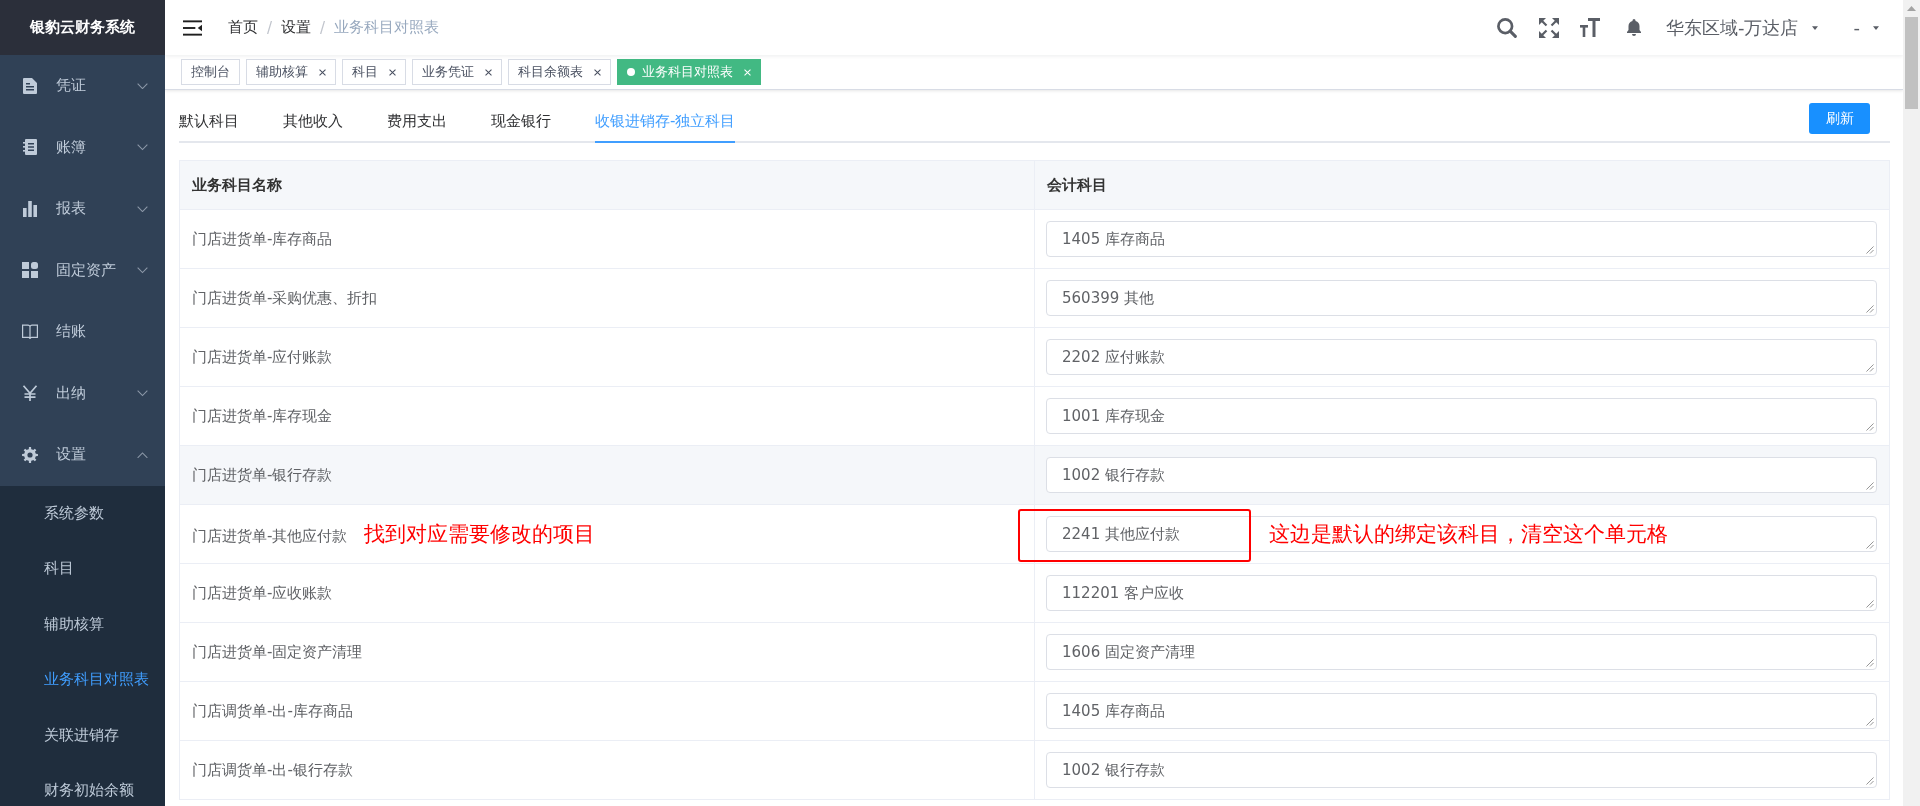 This screenshot has width=1920, height=806. I want to click on table-cell: 门店进货单-应收账款, so click(262, 592).